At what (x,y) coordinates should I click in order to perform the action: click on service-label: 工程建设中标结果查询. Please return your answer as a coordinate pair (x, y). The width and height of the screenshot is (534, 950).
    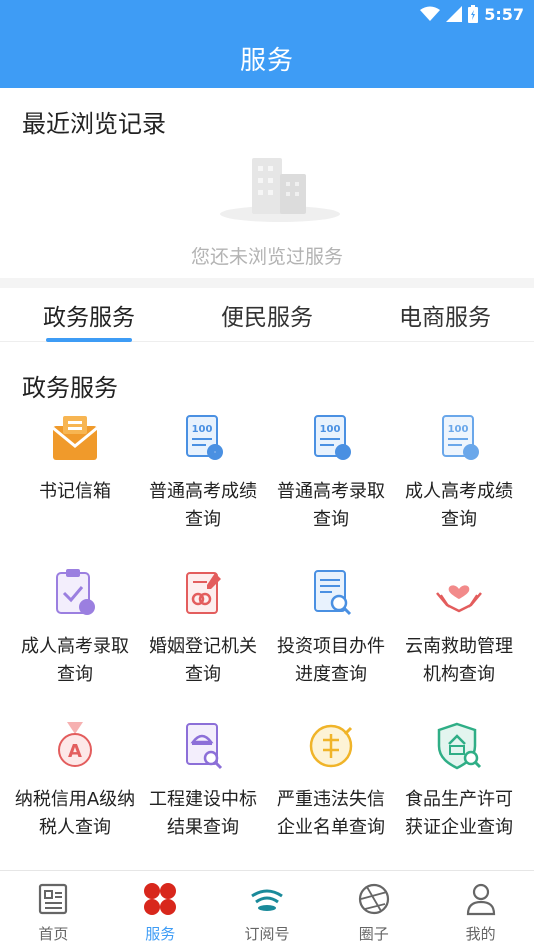
    Looking at the image, I should click on (203, 813).